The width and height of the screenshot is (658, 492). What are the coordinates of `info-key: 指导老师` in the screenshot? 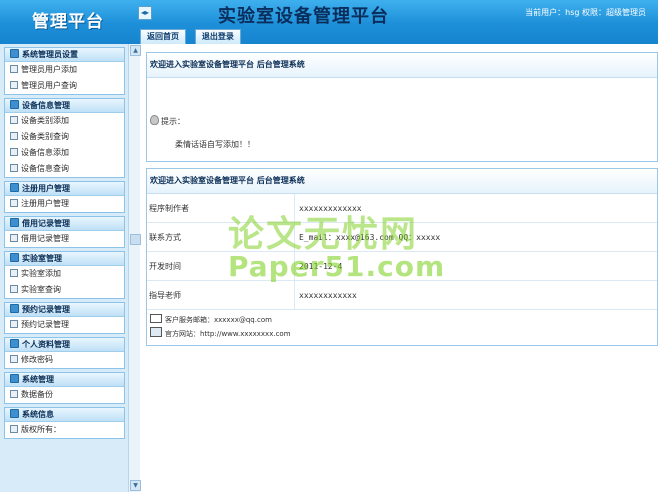 It's located at (221, 295).